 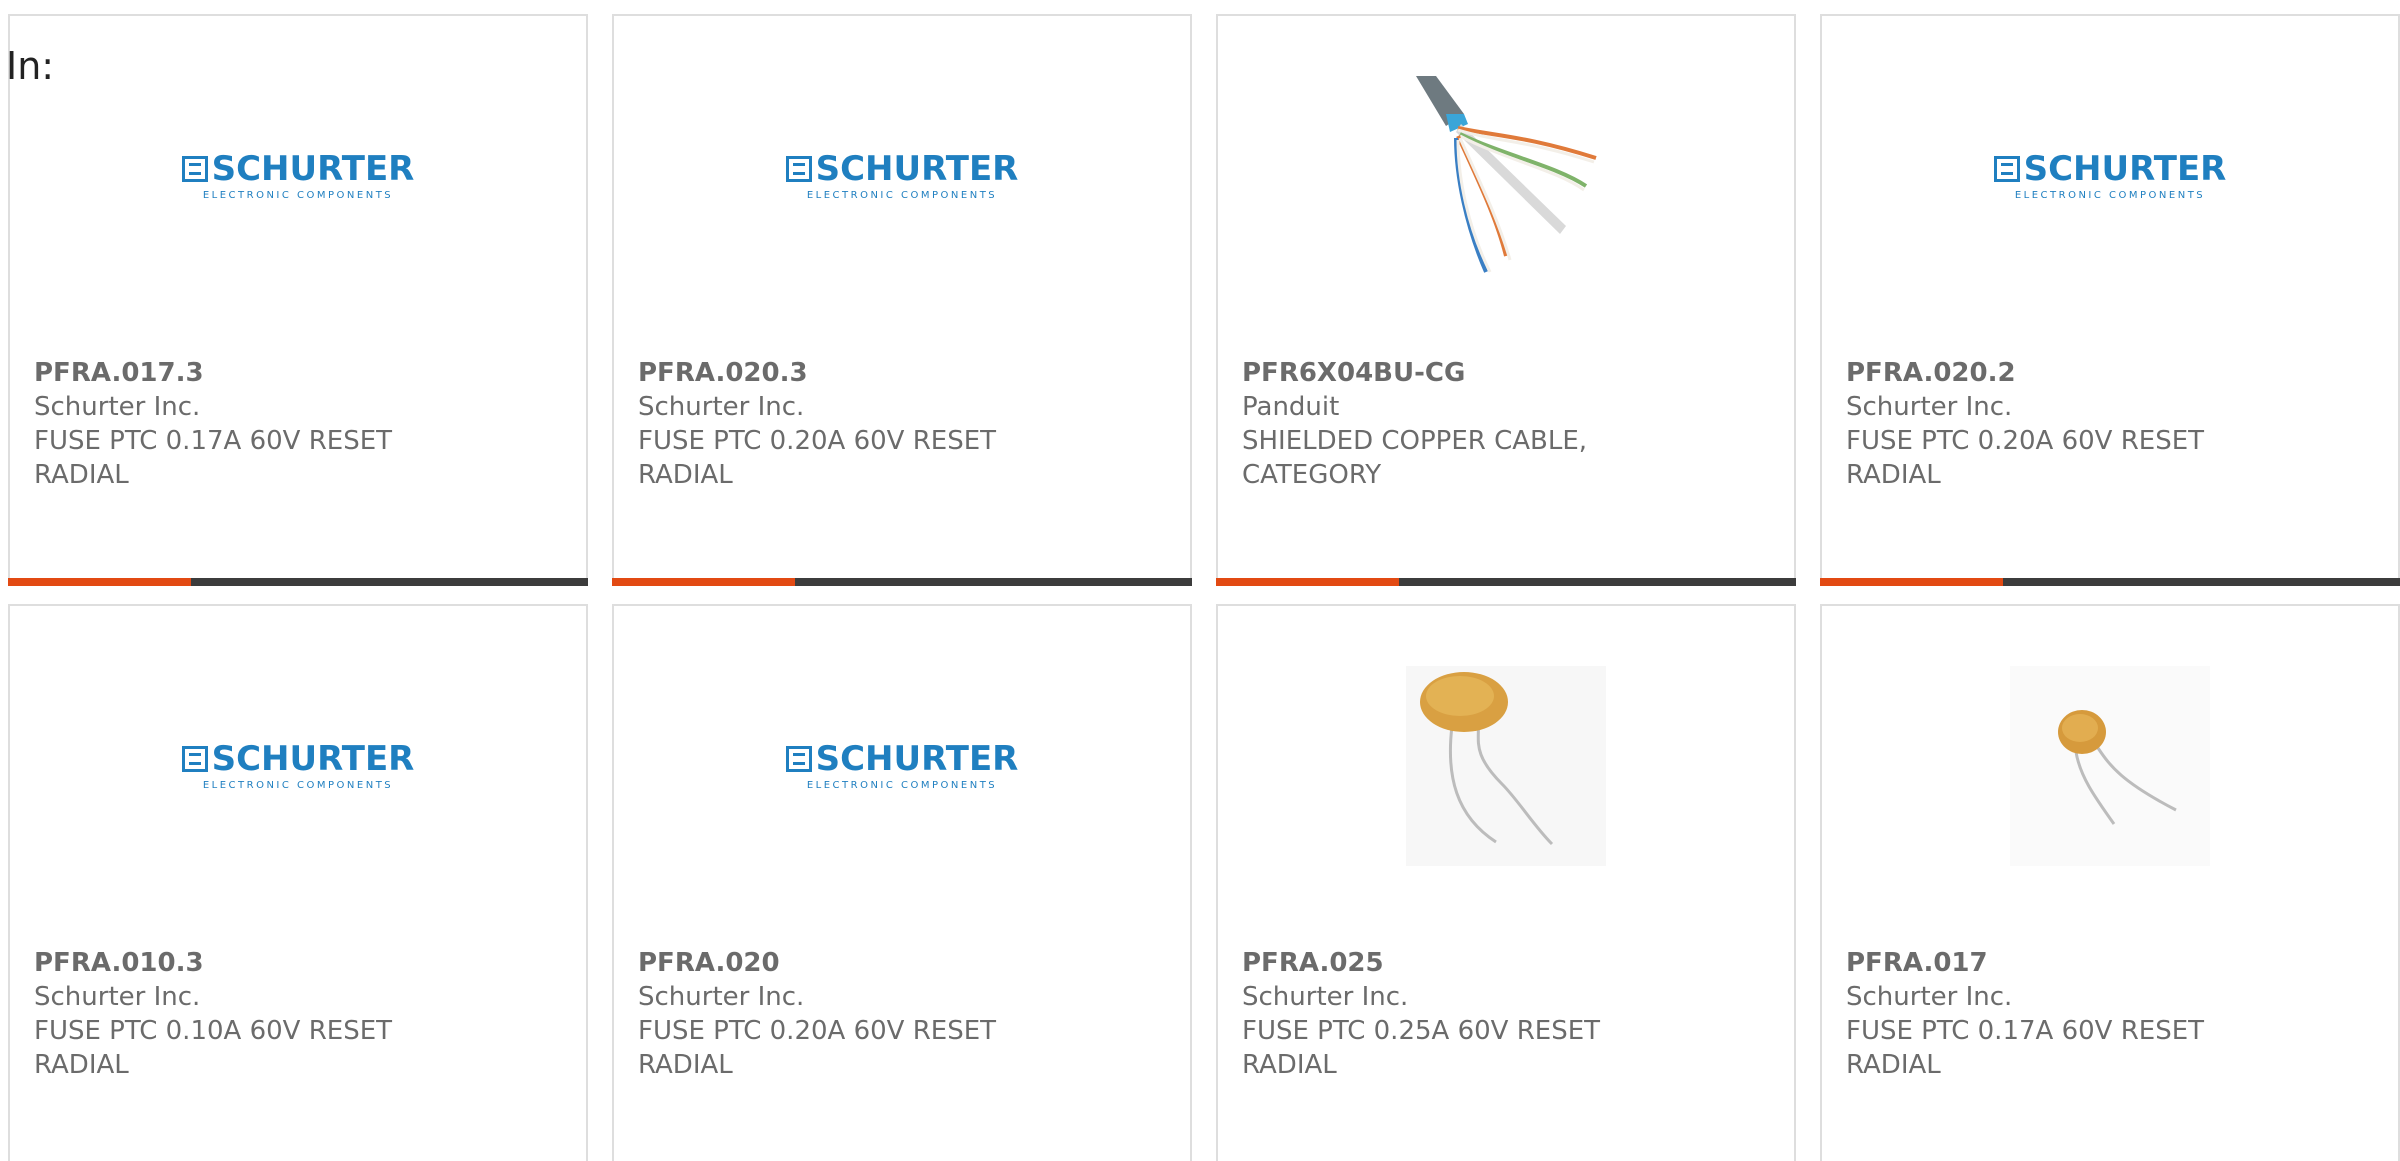 What do you see at coordinates (1421, 1048) in the screenshot?
I see `description: FUSE PTC 0.25A 60V RESET RADIAL` at bounding box center [1421, 1048].